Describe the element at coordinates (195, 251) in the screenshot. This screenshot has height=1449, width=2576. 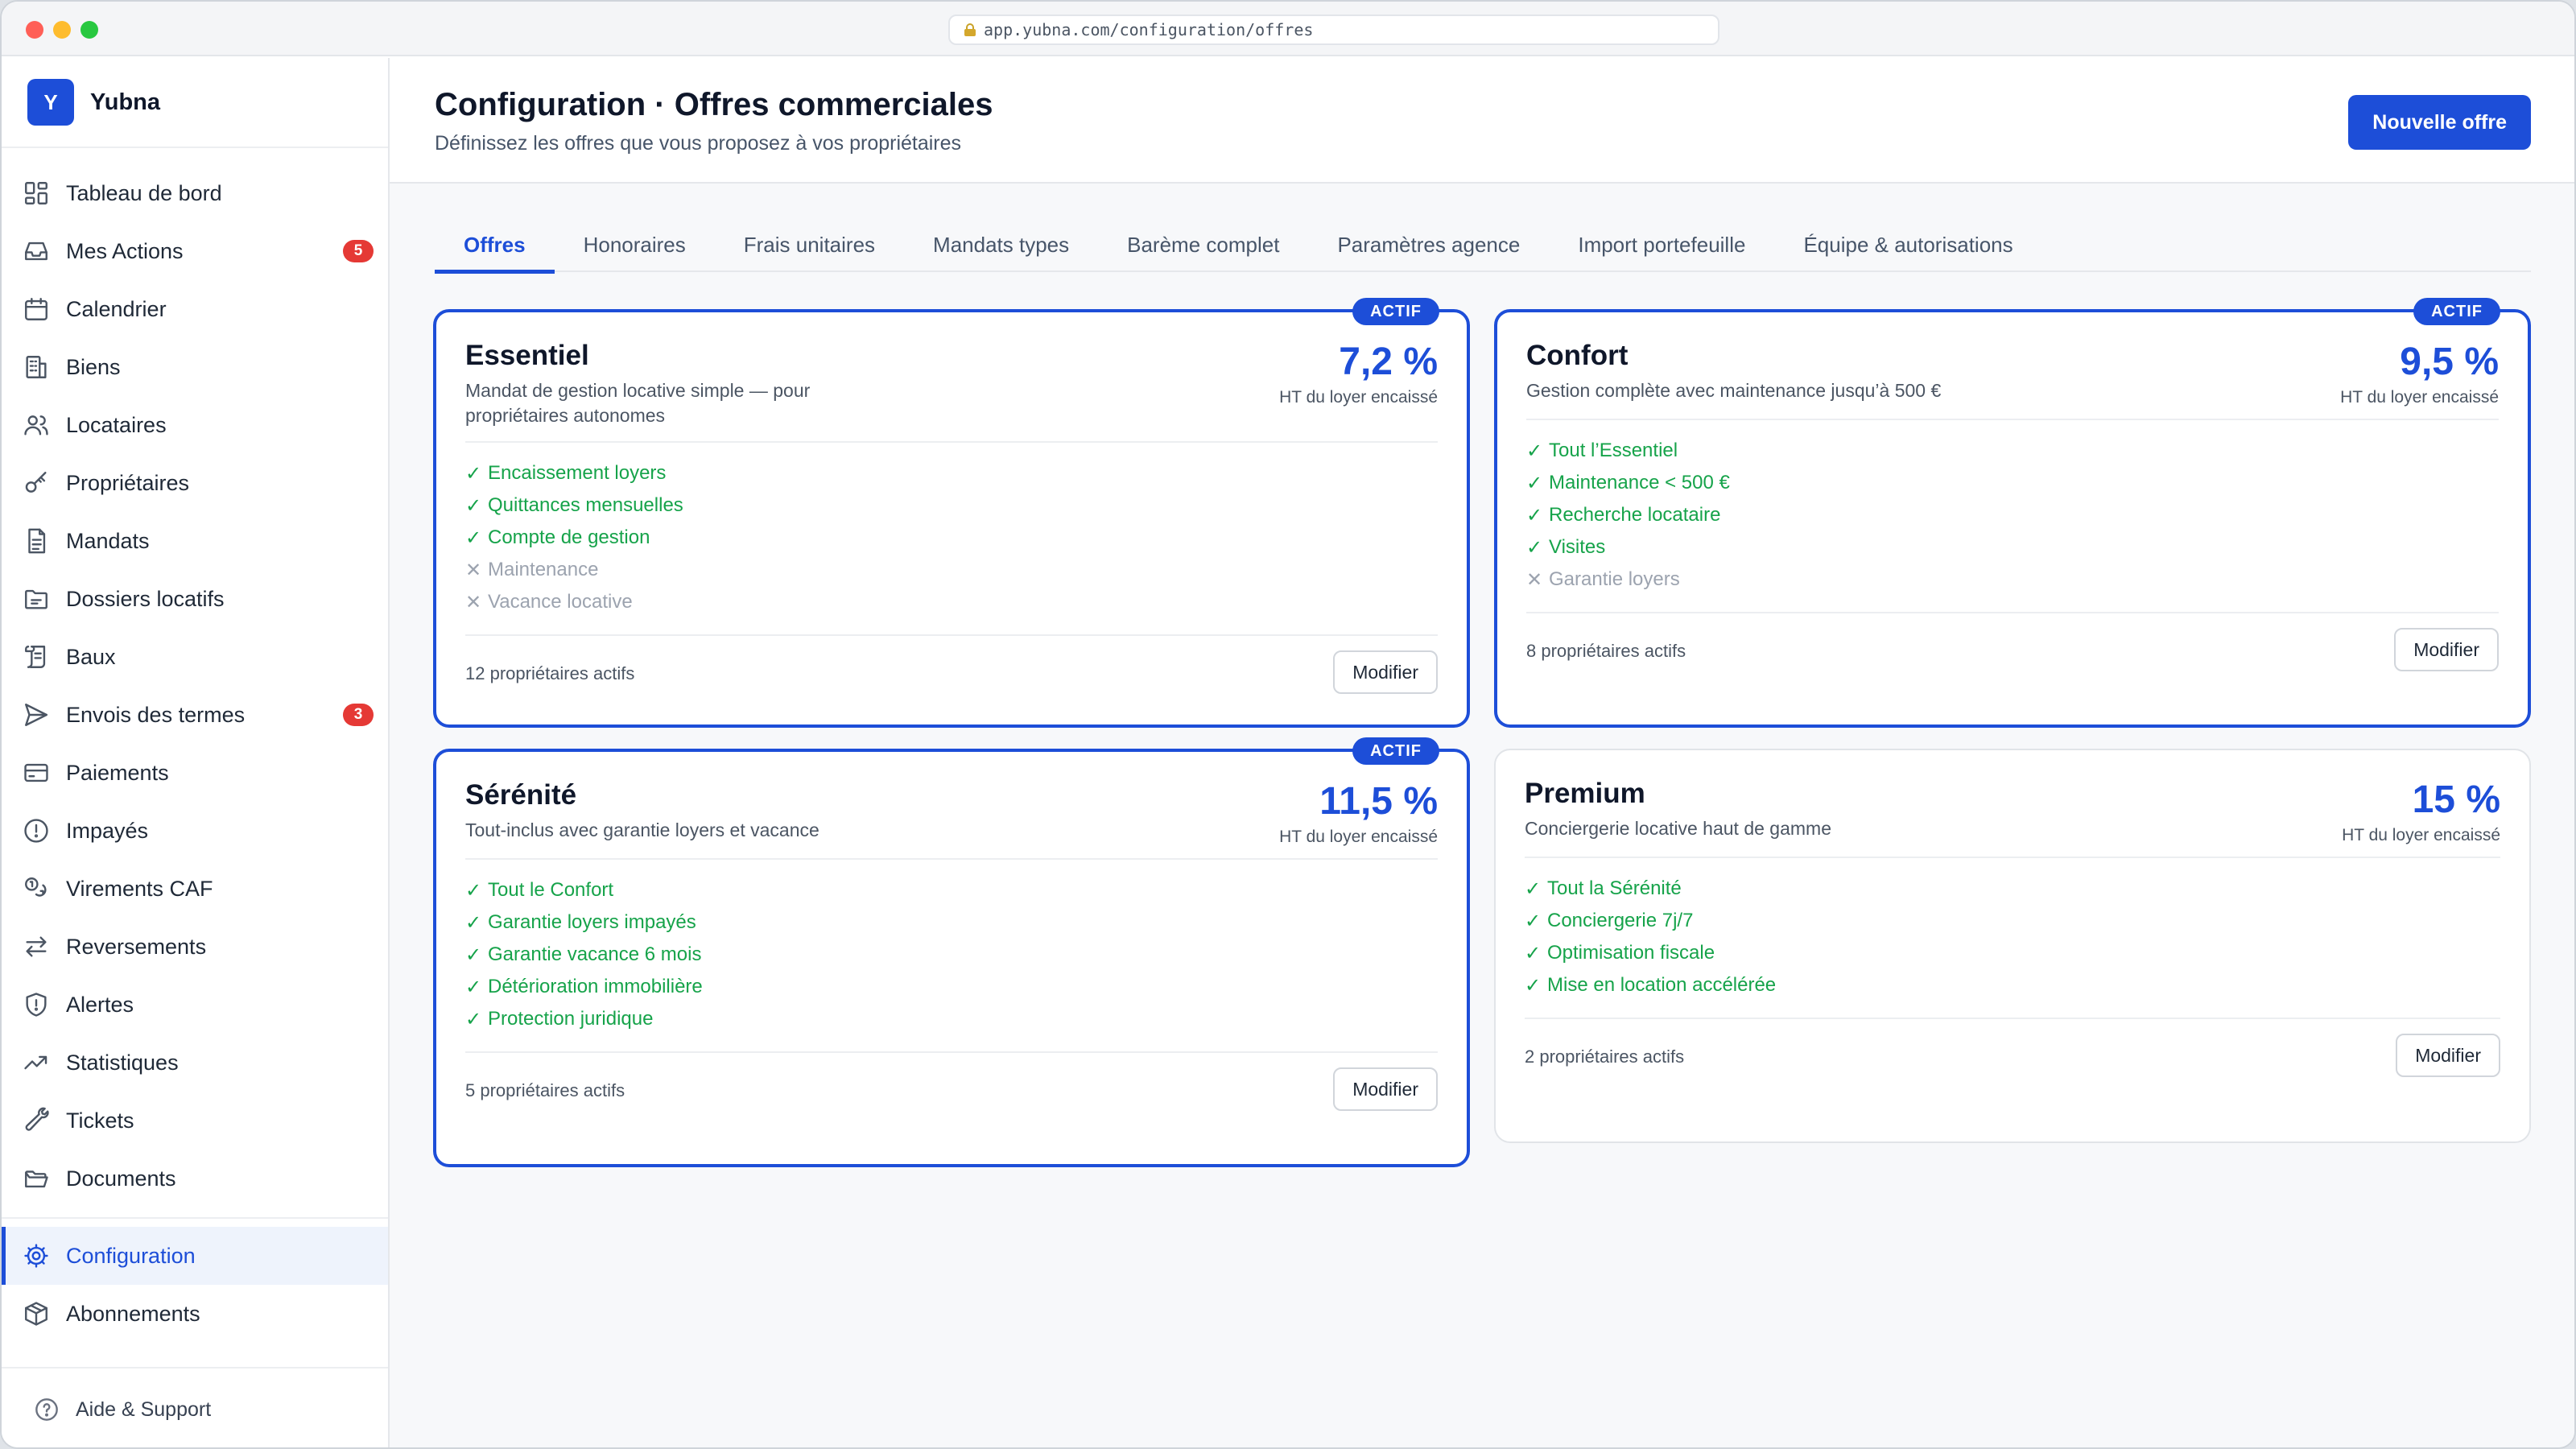
I see `sidebar-item-mes-actions: Mes Actions 5` at that location.